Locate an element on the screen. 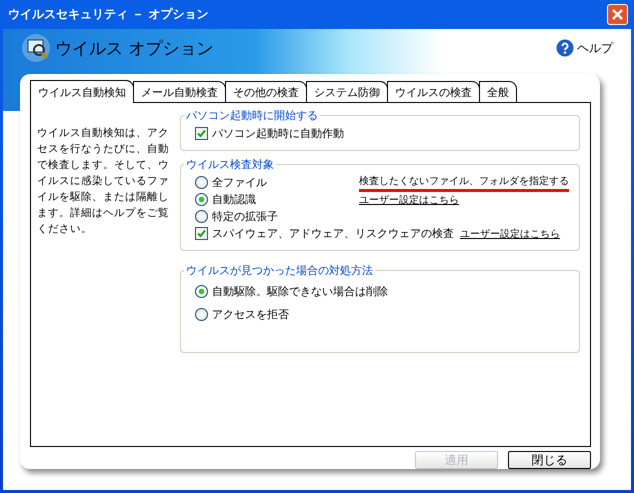 Image resolution: width=634 pixels, height=493 pixels. group-title: ウイルスが見つかった場合の対処方法 is located at coordinates (279, 270).